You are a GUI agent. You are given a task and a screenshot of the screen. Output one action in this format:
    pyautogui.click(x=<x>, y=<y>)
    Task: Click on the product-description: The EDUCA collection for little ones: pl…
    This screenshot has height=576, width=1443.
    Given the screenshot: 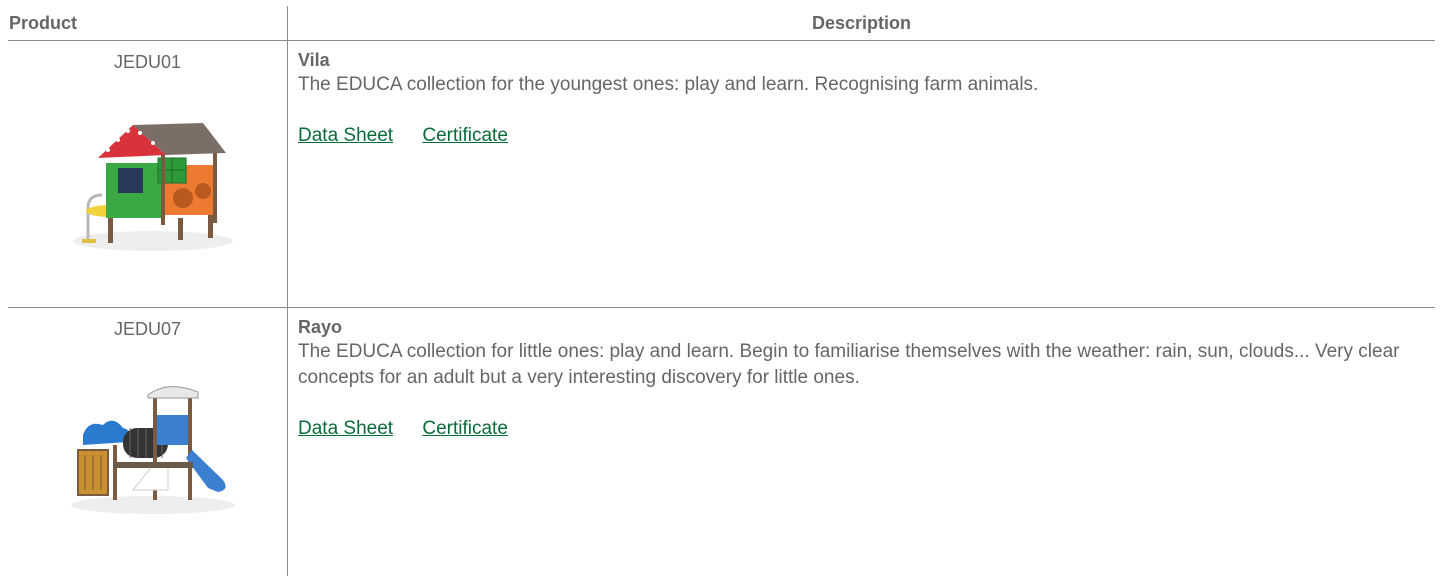 What is the action you would take?
    pyautogui.click(x=849, y=364)
    